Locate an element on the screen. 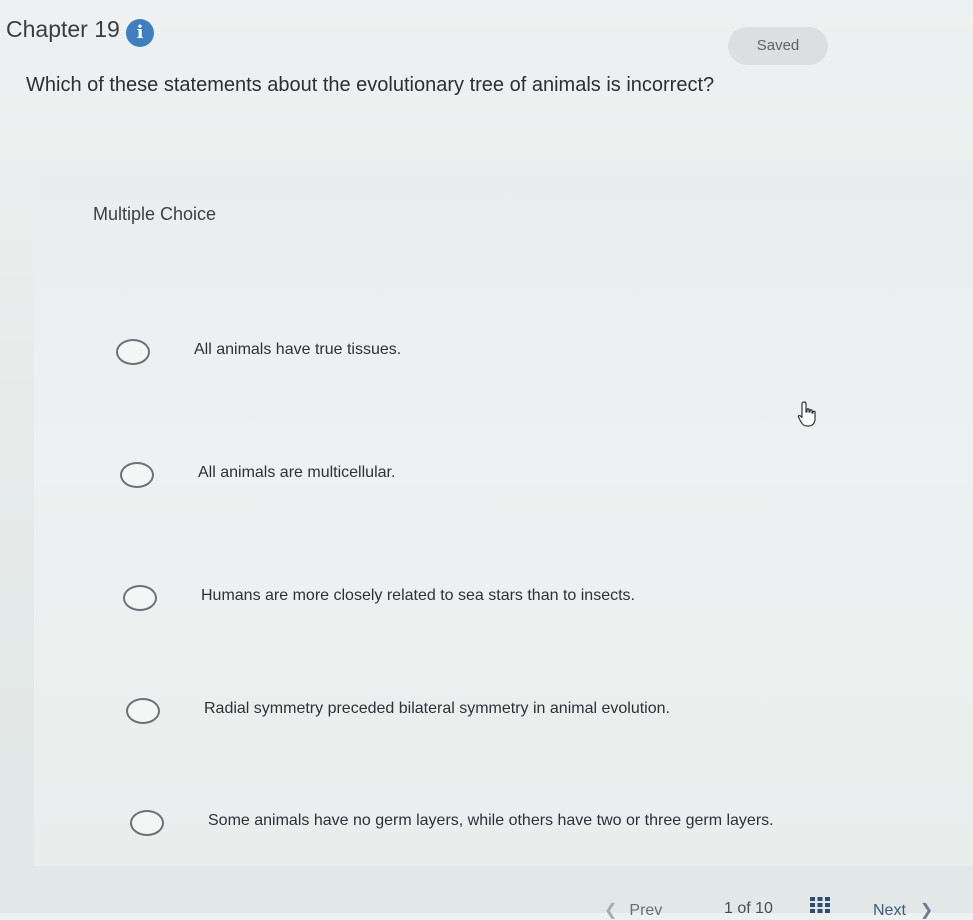 This screenshot has height=920, width=973. prev-button: ❮ Prev is located at coordinates (633, 910).